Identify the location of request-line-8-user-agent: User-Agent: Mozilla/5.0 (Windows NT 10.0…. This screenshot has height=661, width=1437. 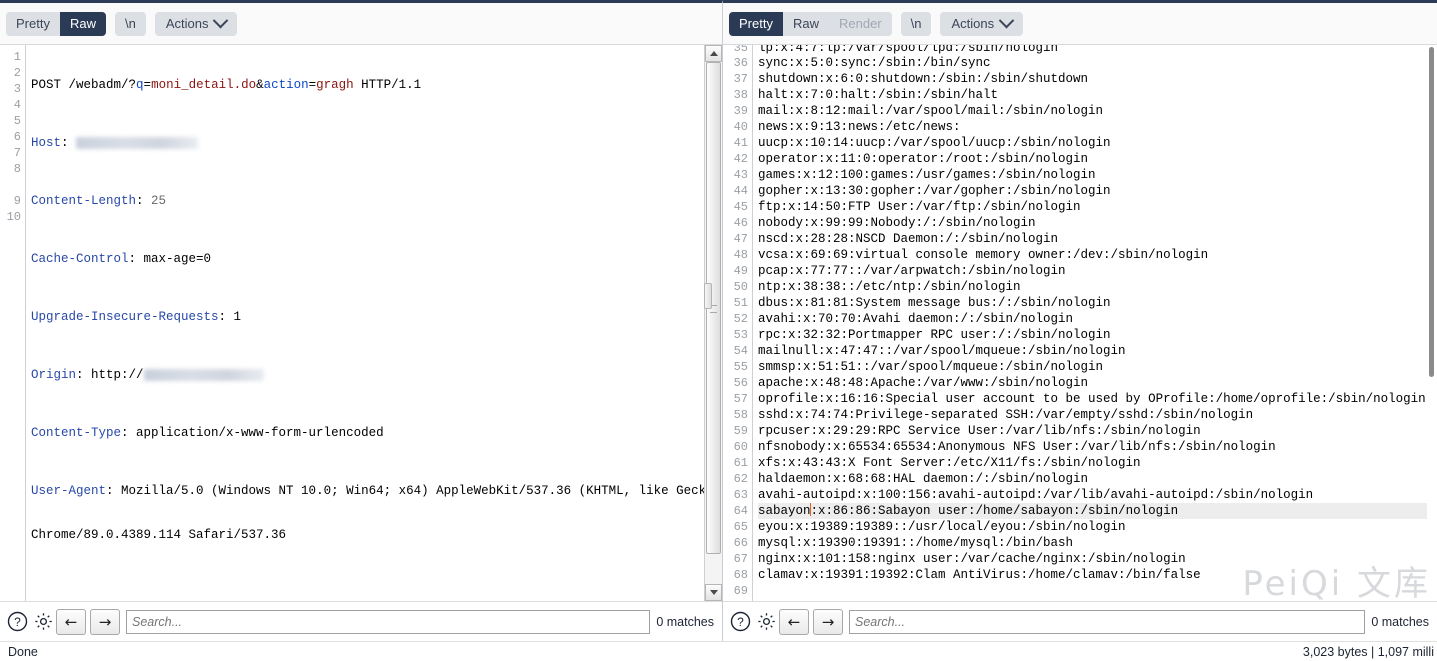
(367, 491).